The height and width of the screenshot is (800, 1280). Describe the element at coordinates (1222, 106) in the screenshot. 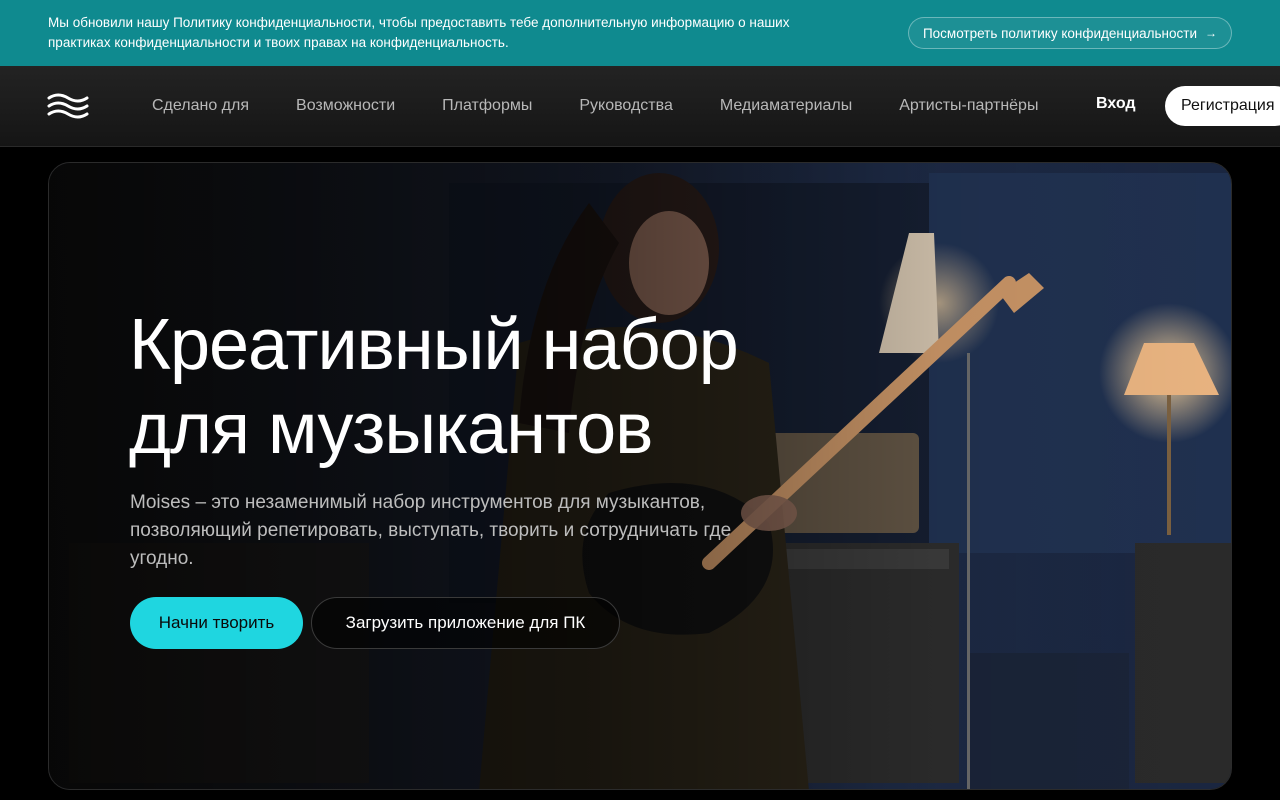

I see `register-button: Регистрация` at that location.